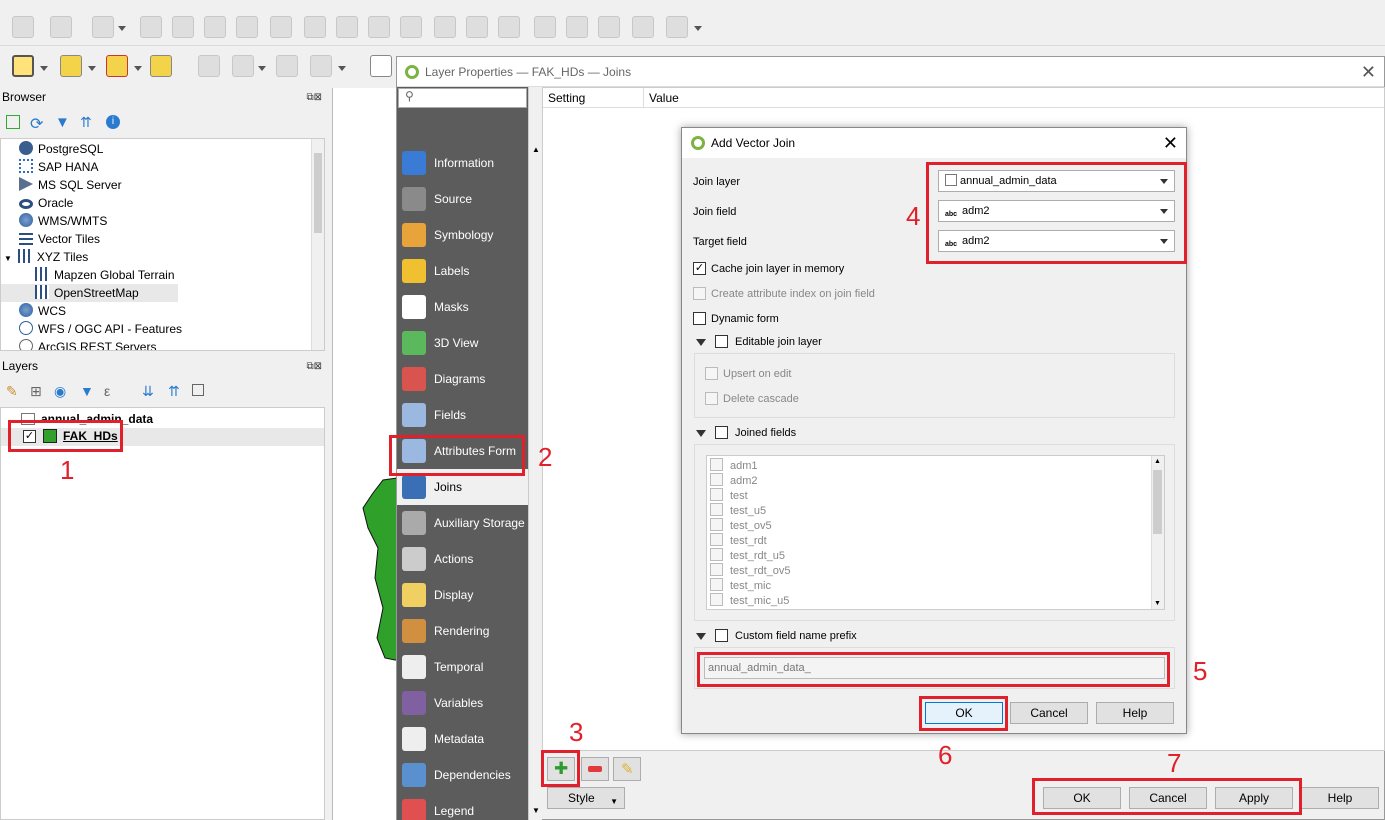  What do you see at coordinates (23, 66) in the screenshot?
I see `select-features-icon` at bounding box center [23, 66].